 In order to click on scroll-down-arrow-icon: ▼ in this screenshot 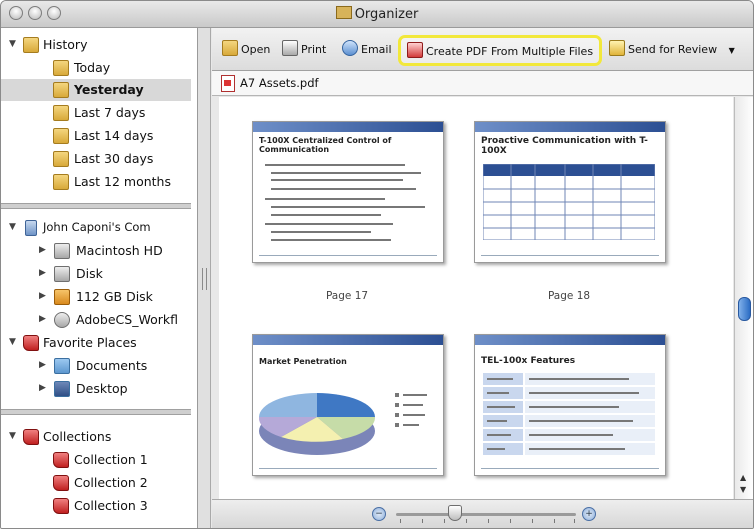, I will do `click(743, 489)`.